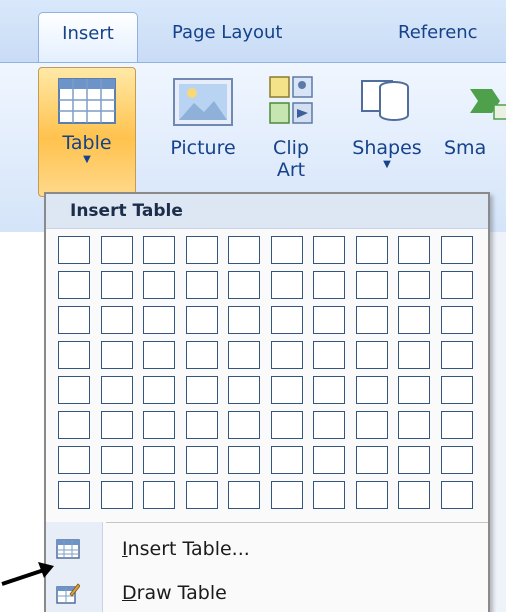 The image size is (506, 612). I want to click on chevron-down-icon: ▼, so click(87, 159).